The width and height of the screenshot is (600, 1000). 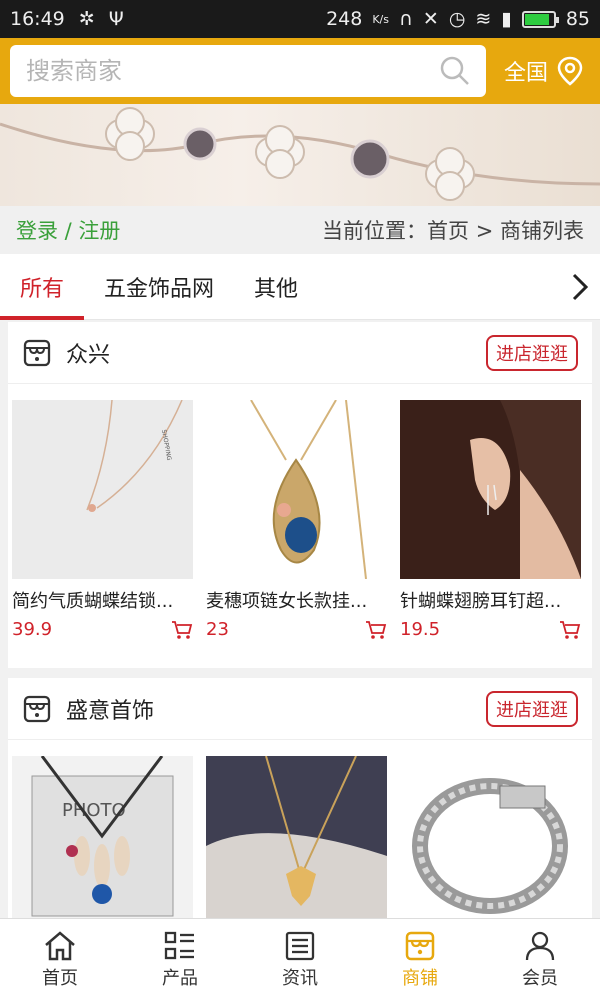 I want to click on bottom-nav: 首页 产品 资讯 商铺 会员, so click(x=300, y=959).